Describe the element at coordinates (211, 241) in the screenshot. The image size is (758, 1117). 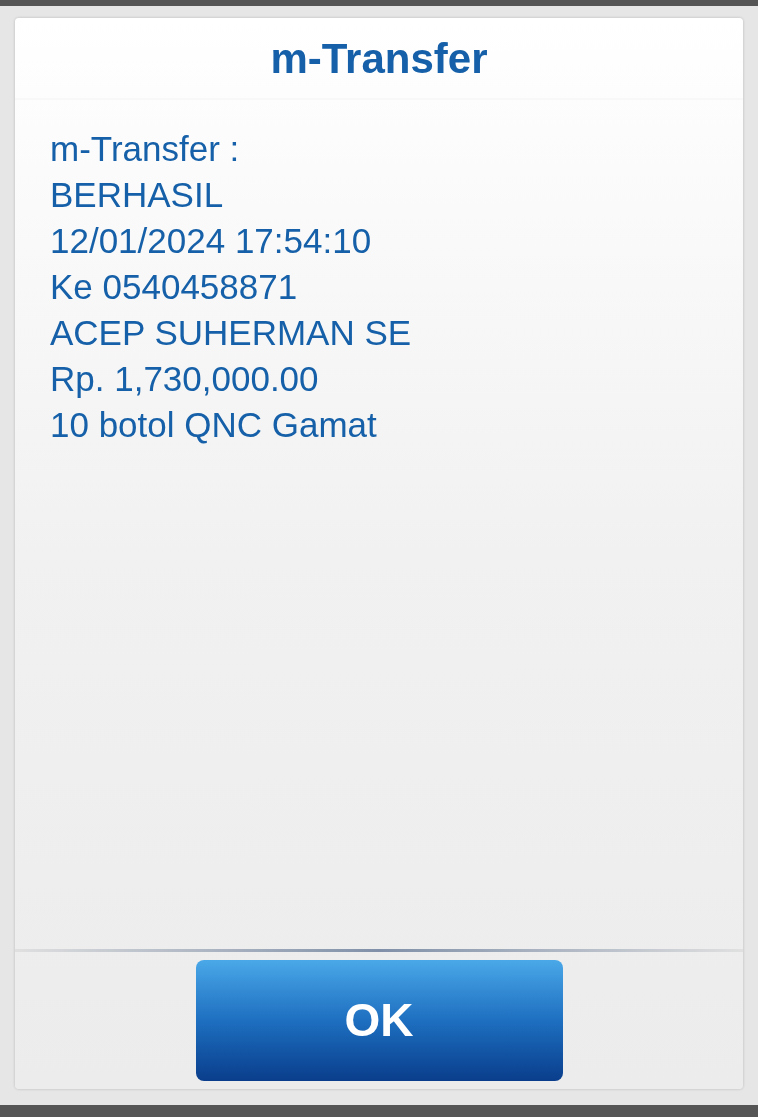
I see `message-line: 12/01/2024 17:54:10` at that location.